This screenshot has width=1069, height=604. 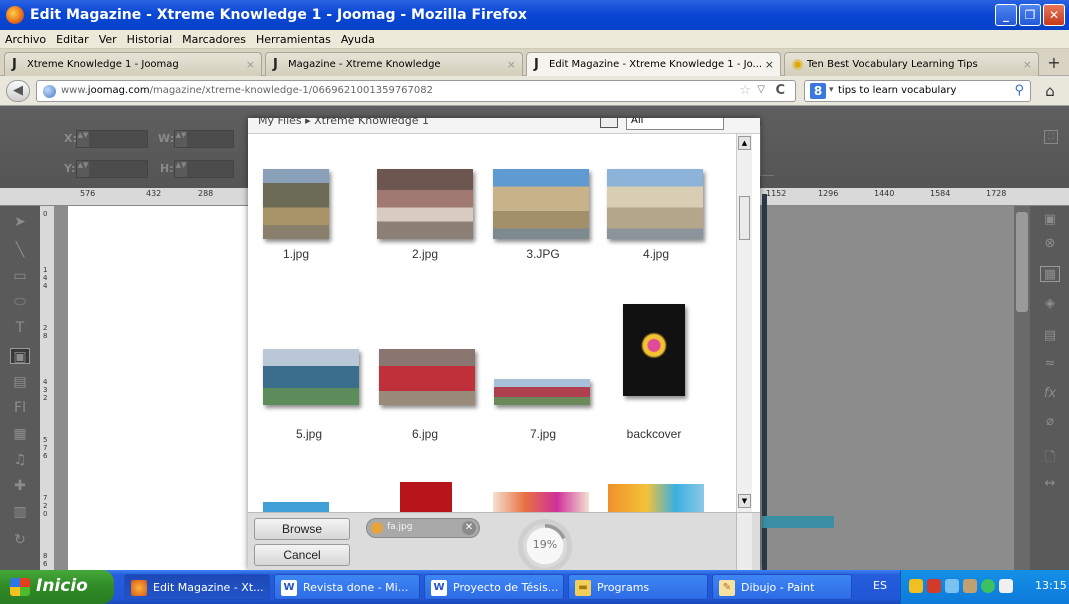 I want to click on menu-ver: Ver, so click(x=108, y=38).